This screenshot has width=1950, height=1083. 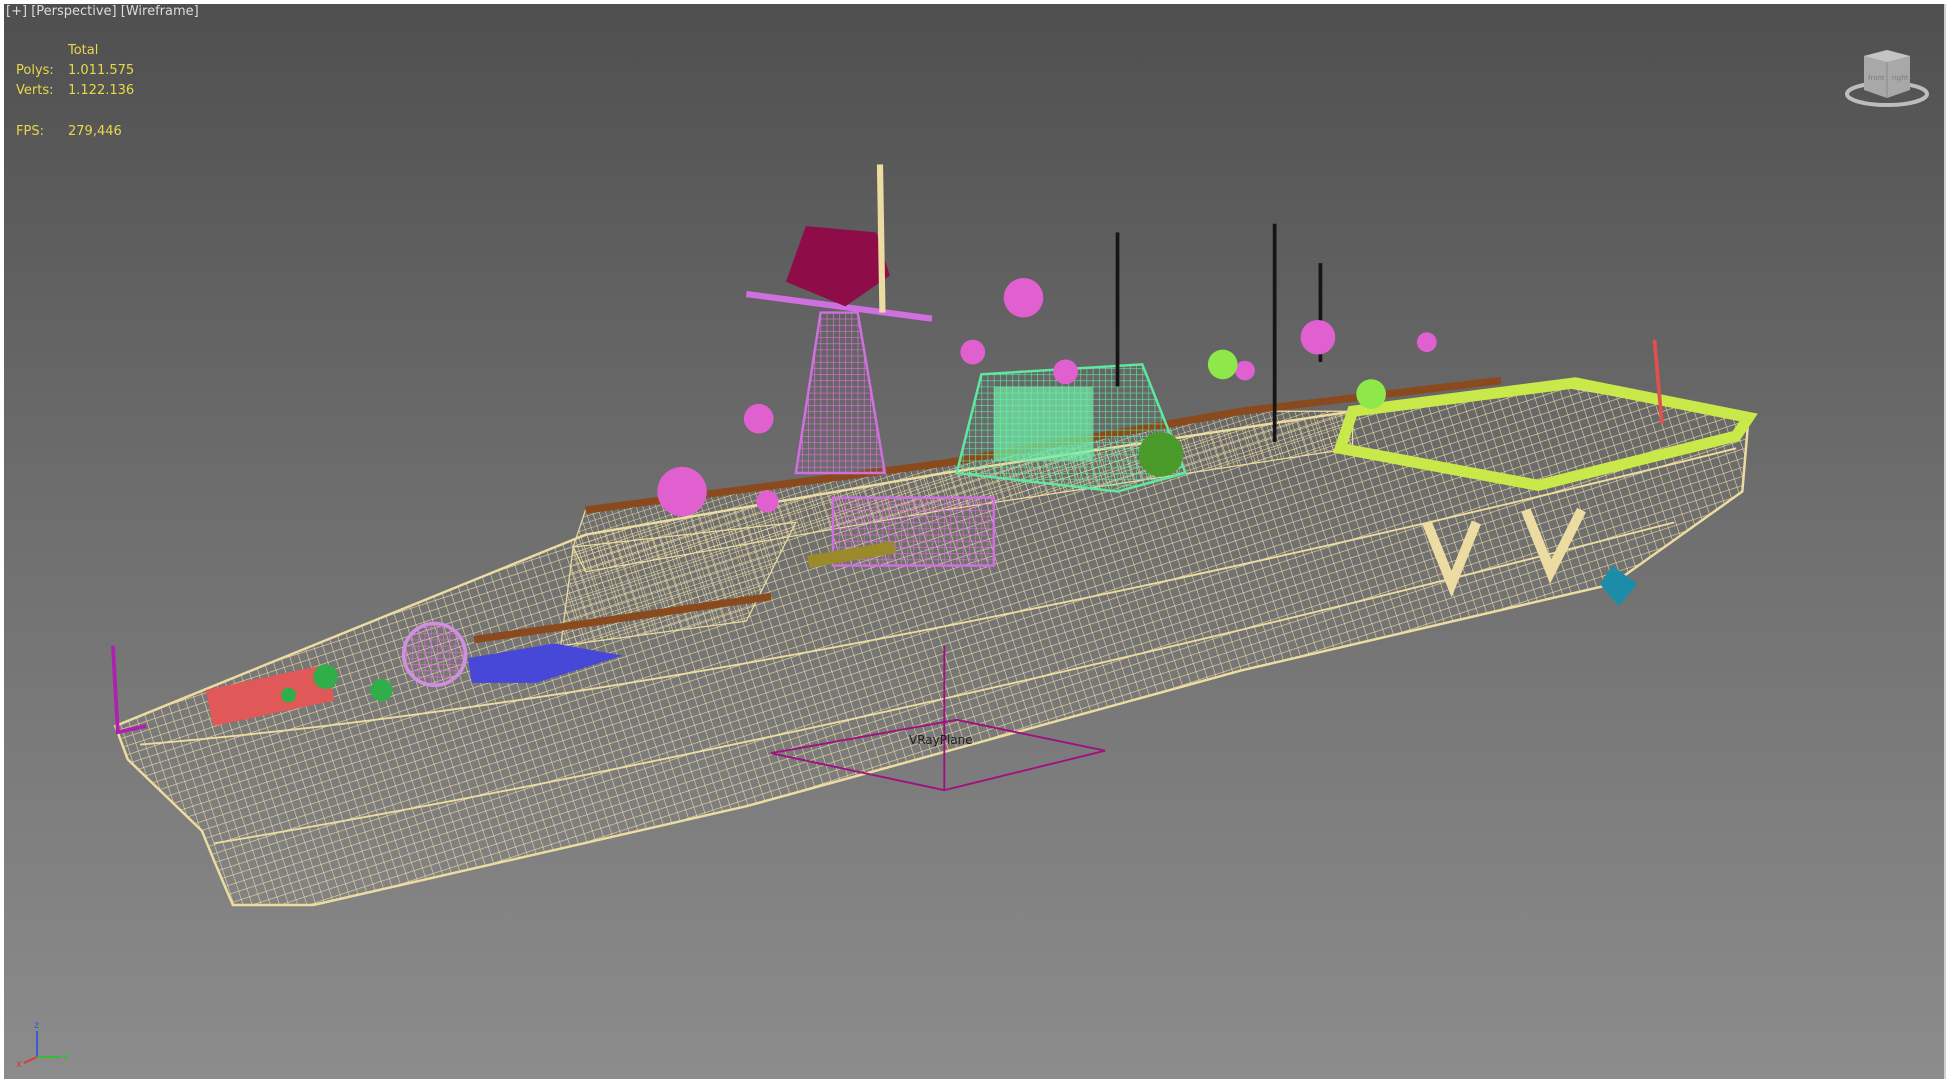 I want to click on viewport-label-bar: [+] [Perspective] [Wireframe], so click(x=102, y=11).